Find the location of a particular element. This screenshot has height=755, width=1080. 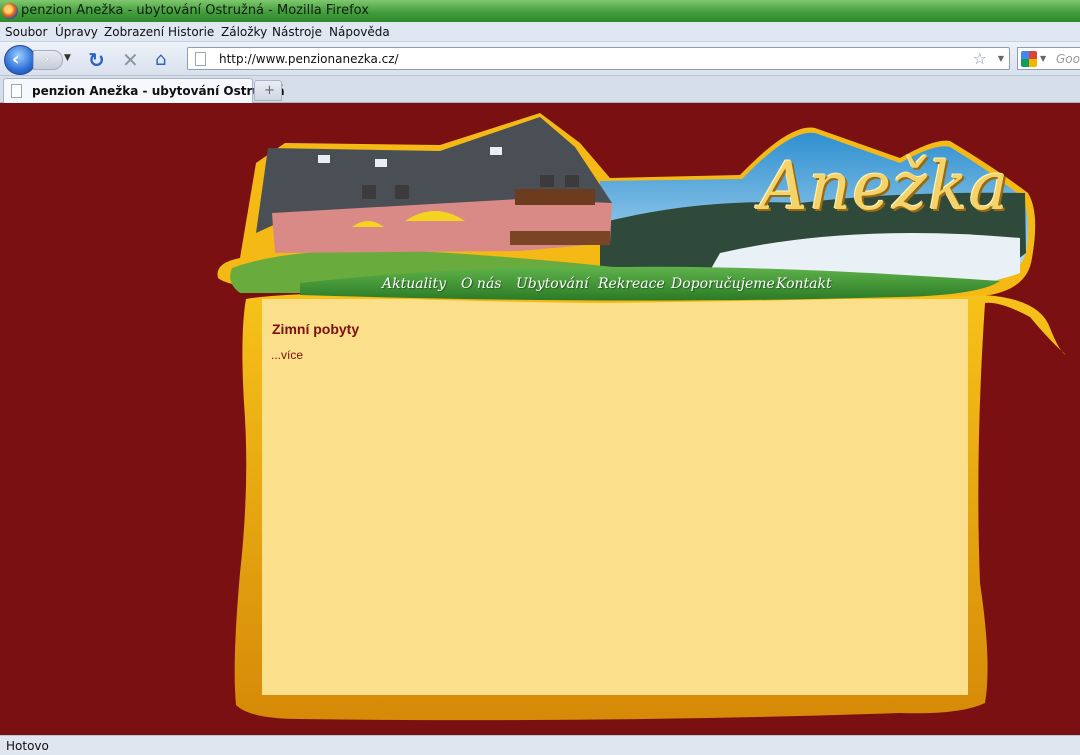

history-dropdown-icon: ▼ is located at coordinates (67, 58).